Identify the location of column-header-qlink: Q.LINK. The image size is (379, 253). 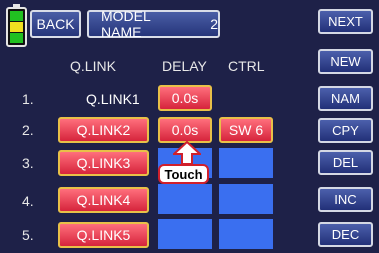
(93, 66).